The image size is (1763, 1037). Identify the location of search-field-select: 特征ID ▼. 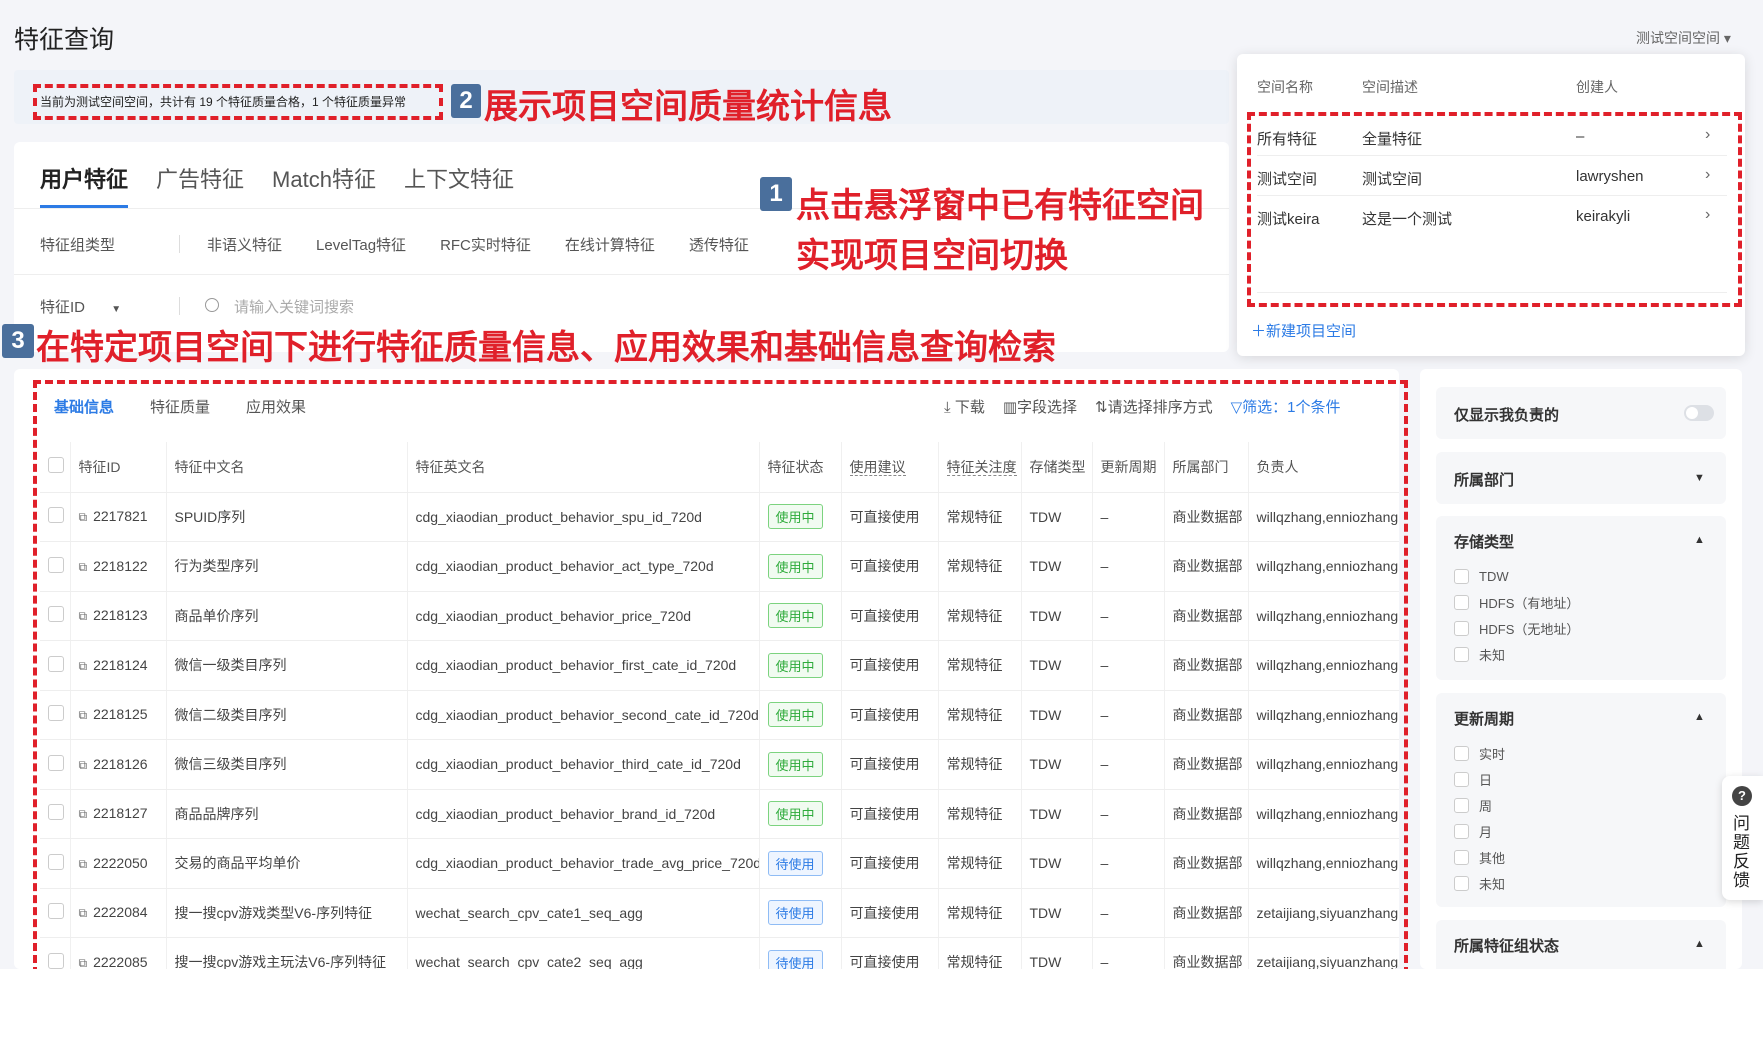
(80, 306).